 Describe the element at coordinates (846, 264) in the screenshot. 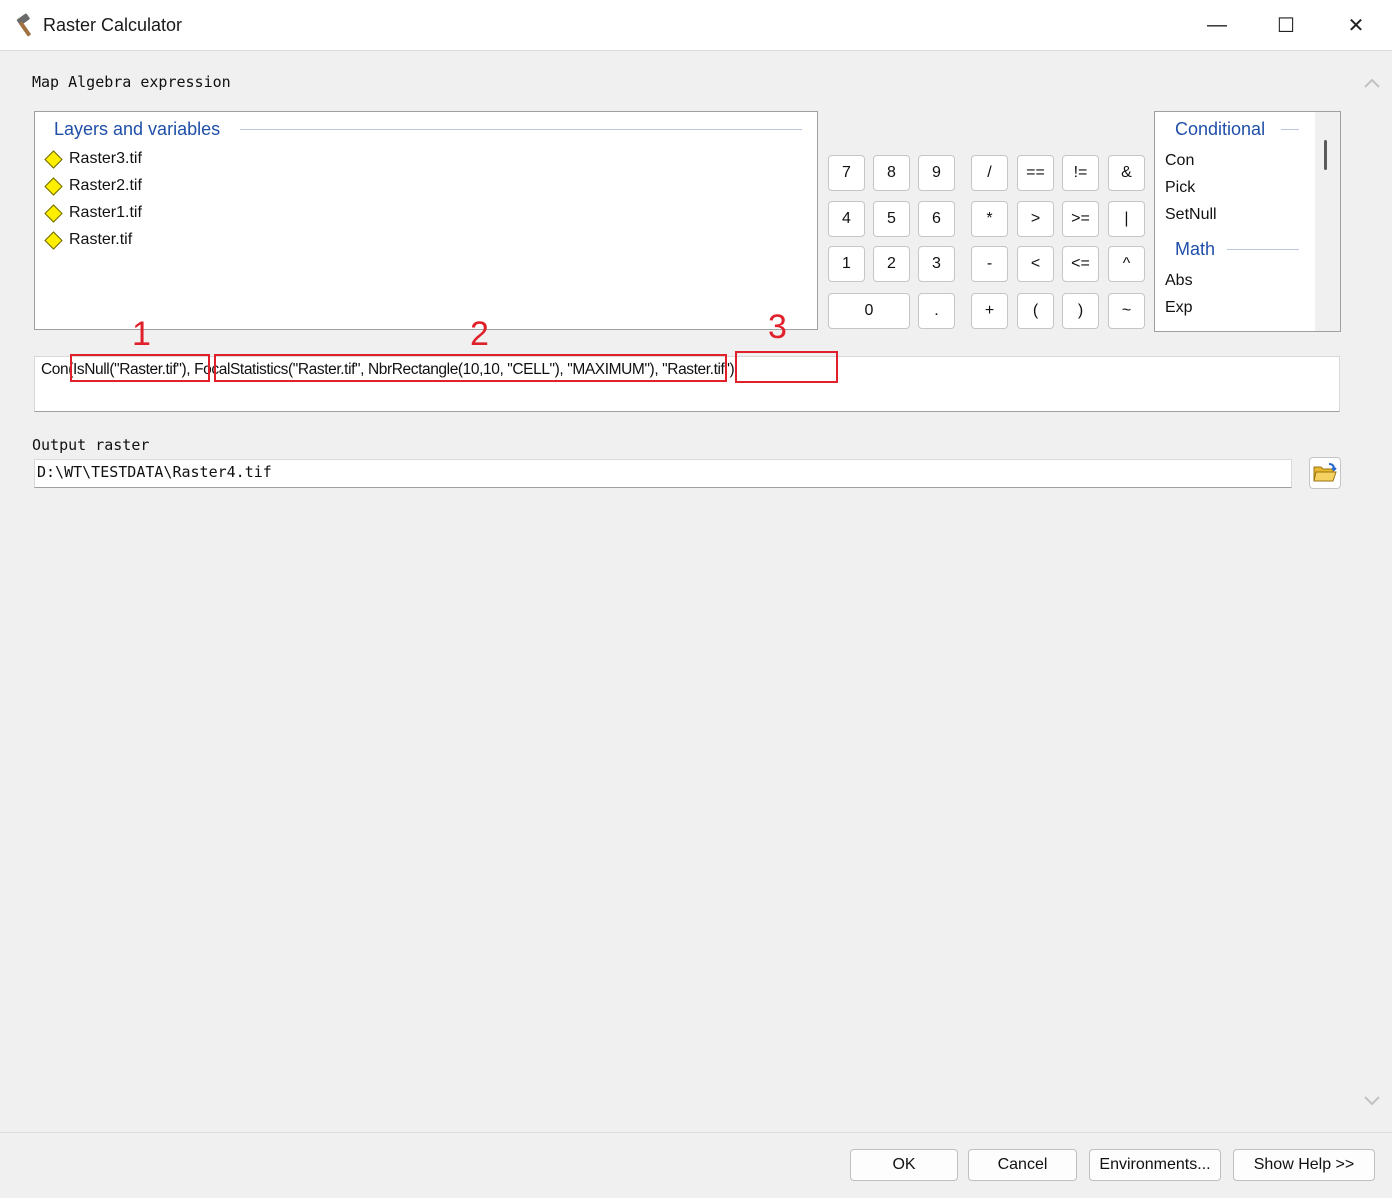

I see `key-1: 1` at that location.